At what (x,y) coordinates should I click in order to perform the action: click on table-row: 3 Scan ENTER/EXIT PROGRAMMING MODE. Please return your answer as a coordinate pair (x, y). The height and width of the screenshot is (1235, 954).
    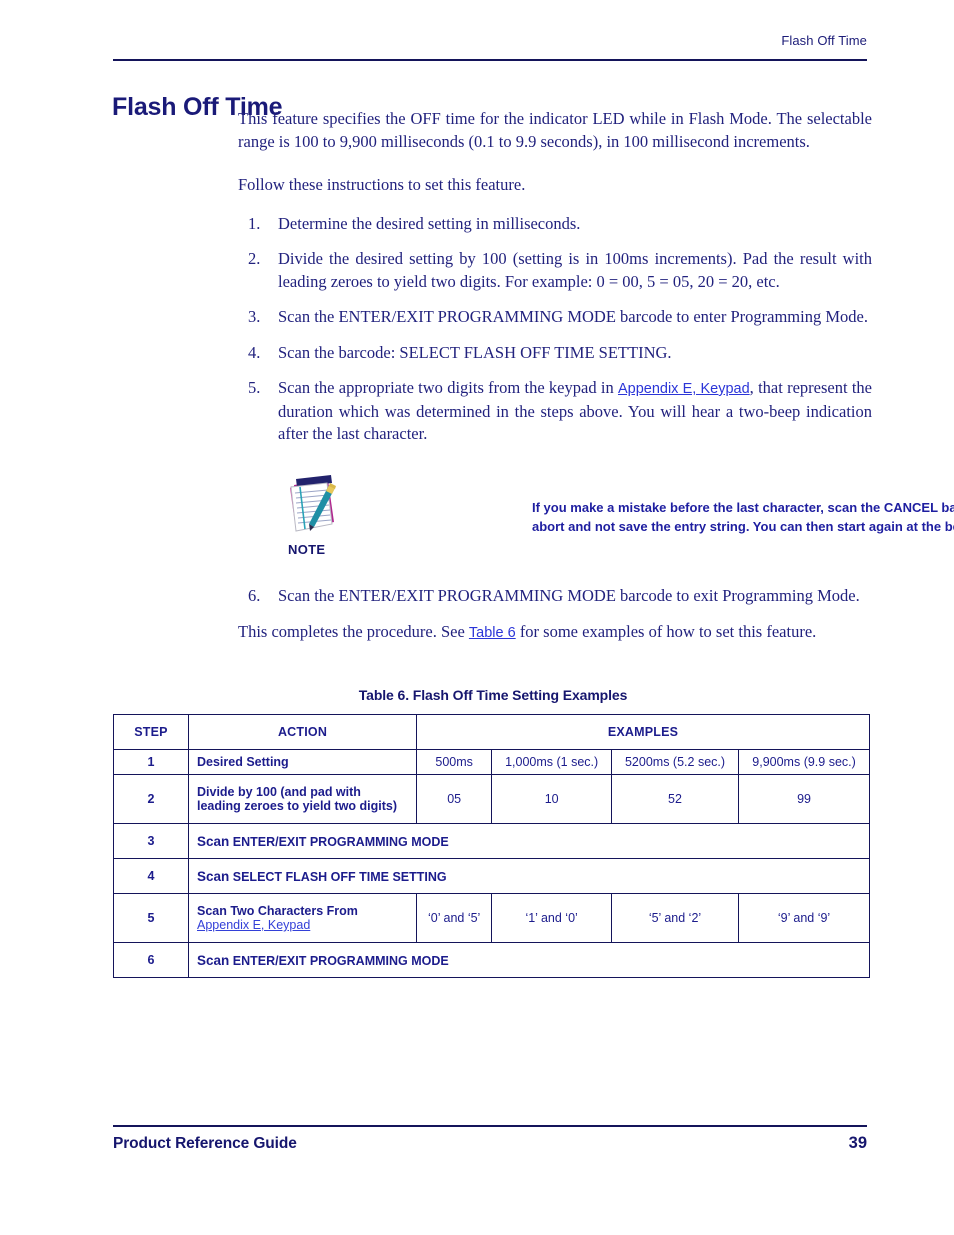
    Looking at the image, I should click on (491, 841).